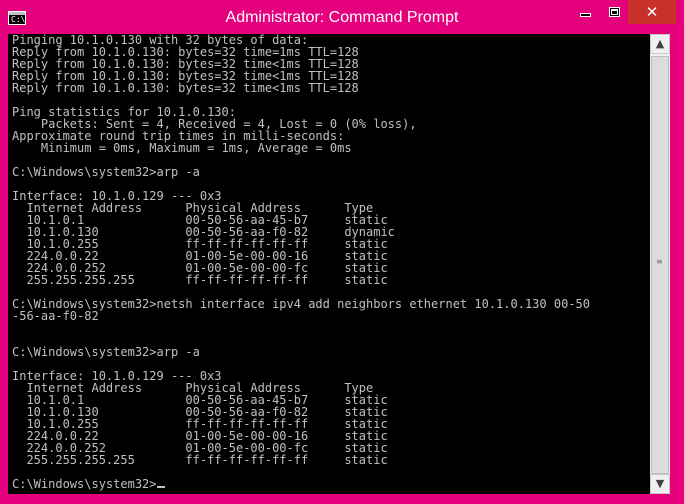 The height and width of the screenshot is (504, 684). Describe the element at coordinates (585, 12) in the screenshot. I see `minimize-button` at that location.